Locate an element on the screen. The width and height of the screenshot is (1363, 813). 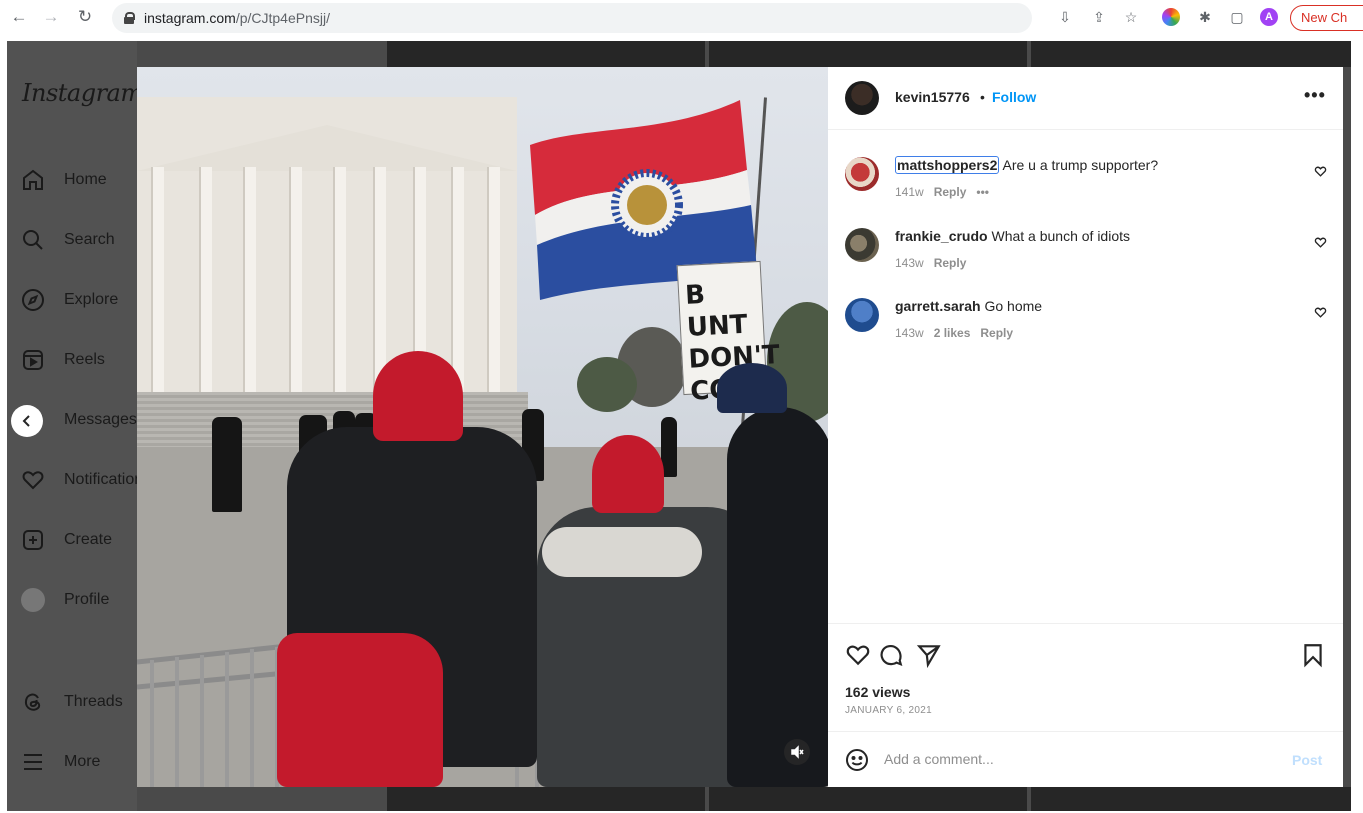
plus-square-icon is located at coordinates (33, 540).